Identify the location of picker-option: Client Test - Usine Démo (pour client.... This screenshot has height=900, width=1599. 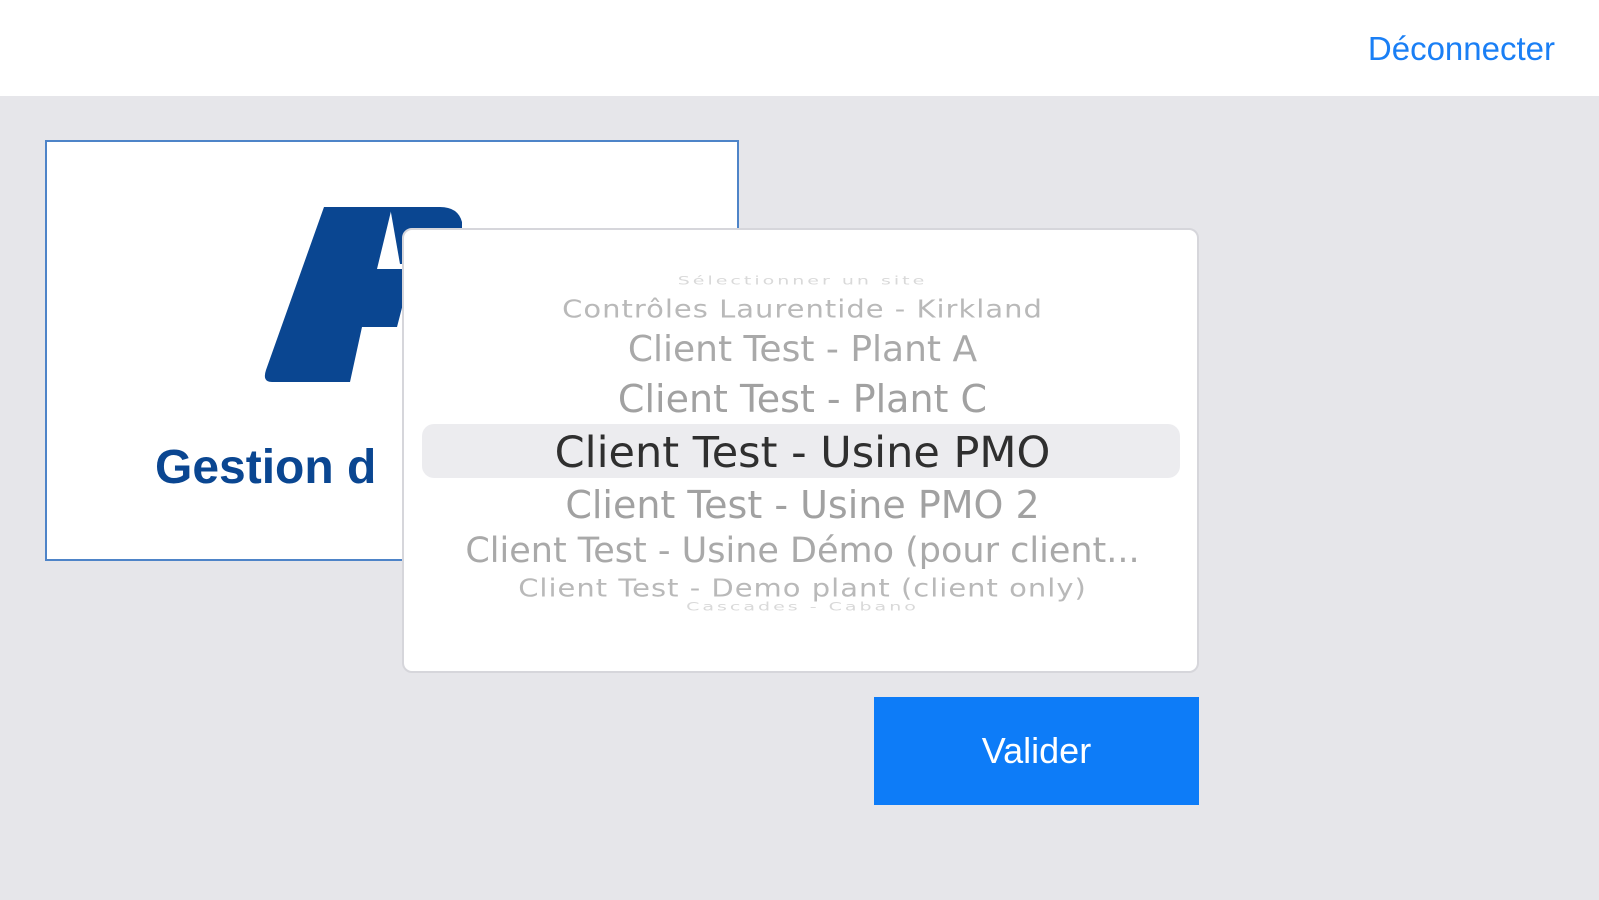
(800, 551).